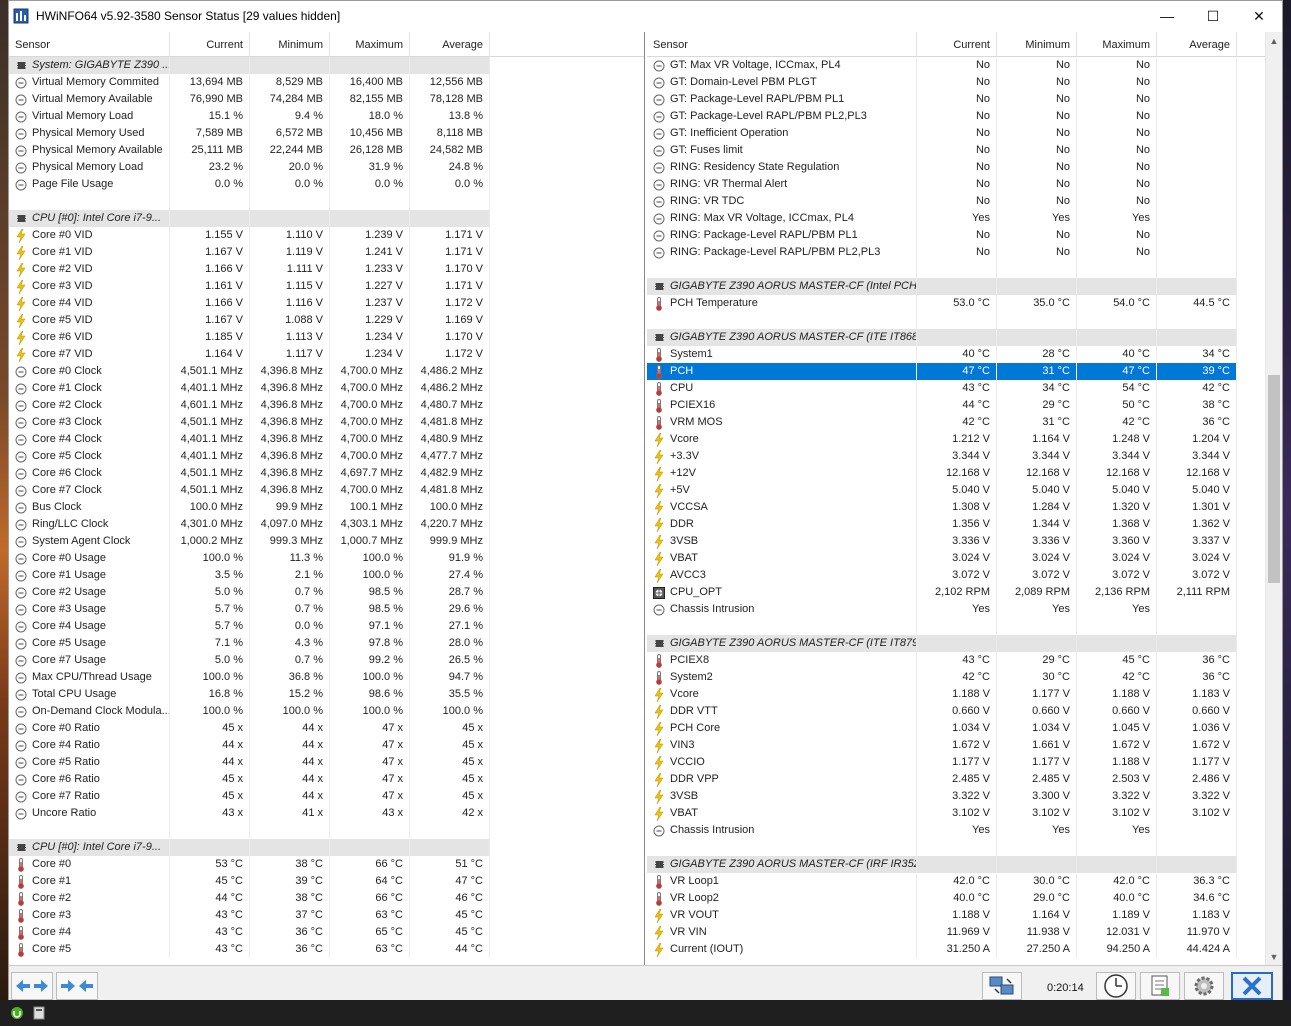  I want to click on sensor-row: 3VSB 3.322 V 3.300 V 3.322 V 3.322 V, so click(964, 796).